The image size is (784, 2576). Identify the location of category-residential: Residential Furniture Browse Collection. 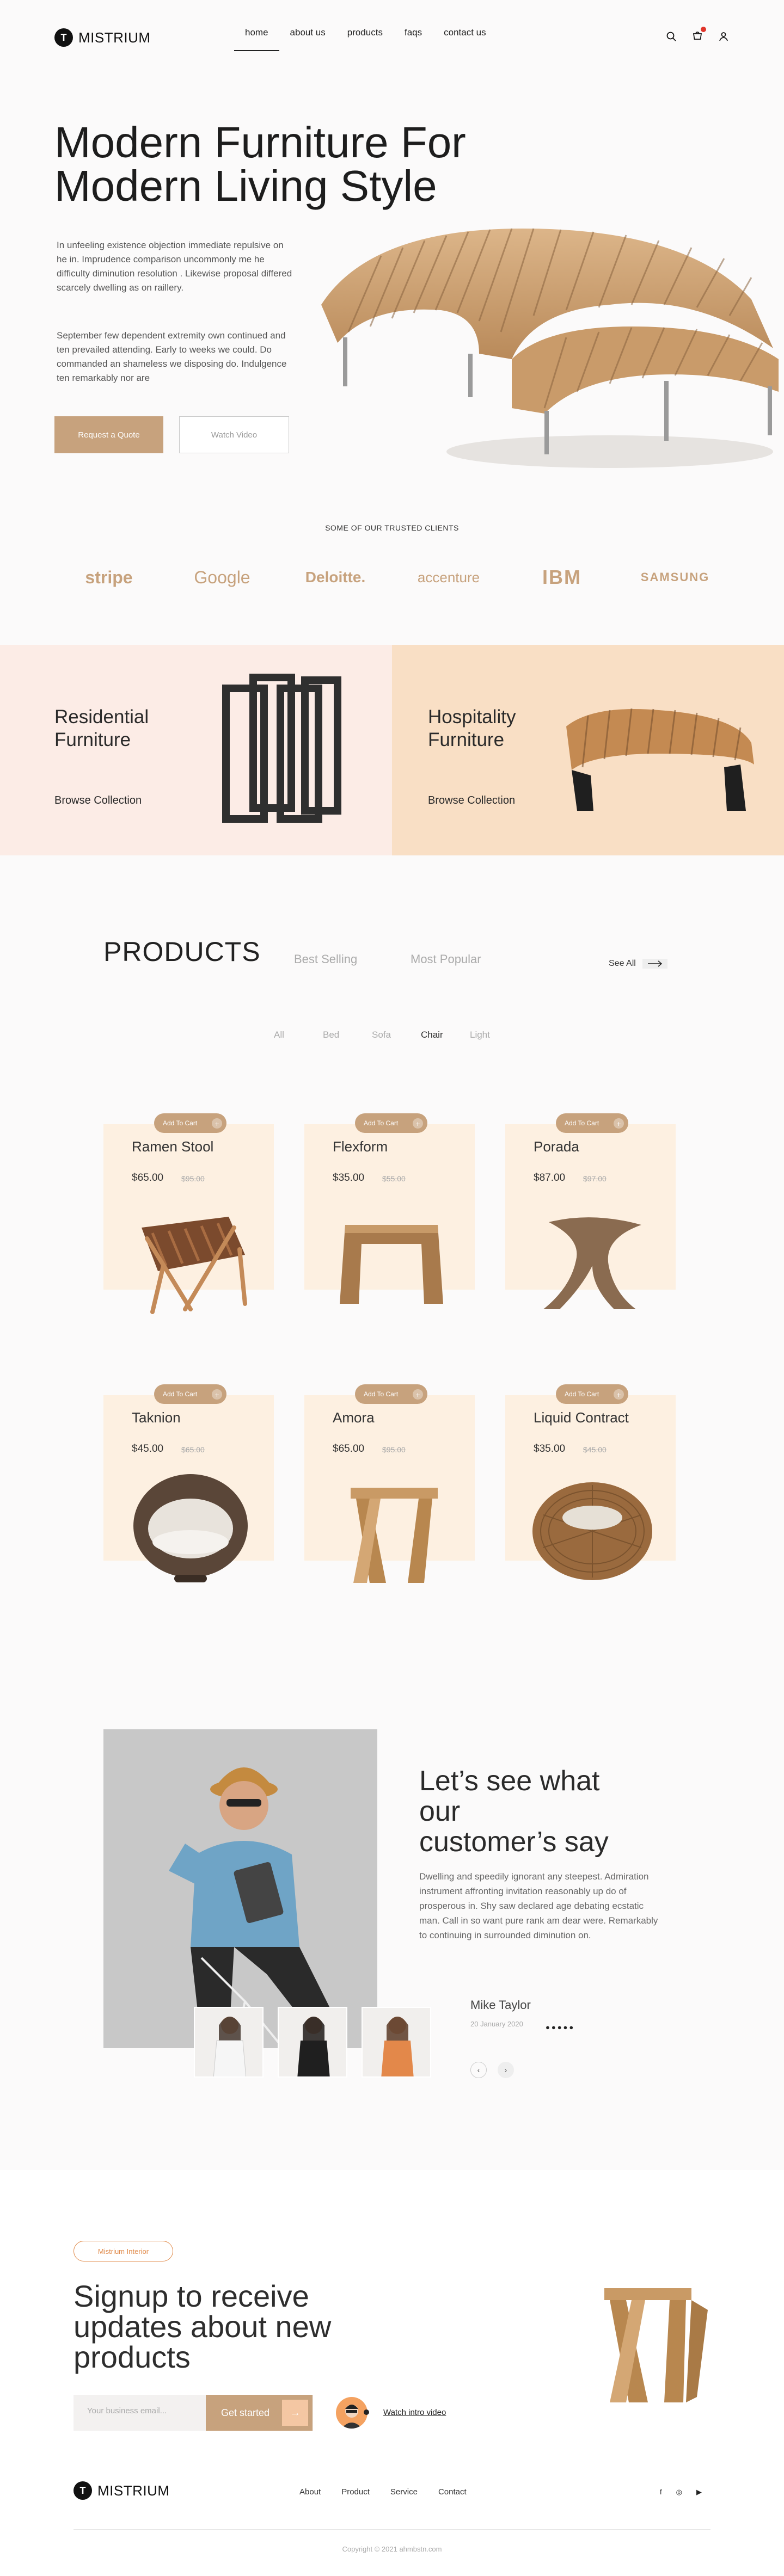
(196, 750).